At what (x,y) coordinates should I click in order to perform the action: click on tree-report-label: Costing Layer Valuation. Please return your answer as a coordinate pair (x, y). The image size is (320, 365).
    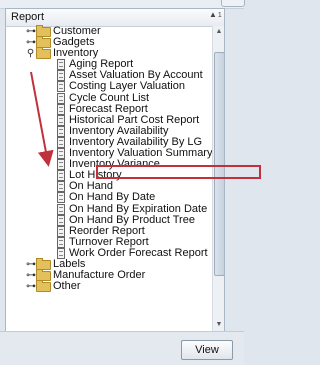
    Looking at the image, I should click on (127, 86).